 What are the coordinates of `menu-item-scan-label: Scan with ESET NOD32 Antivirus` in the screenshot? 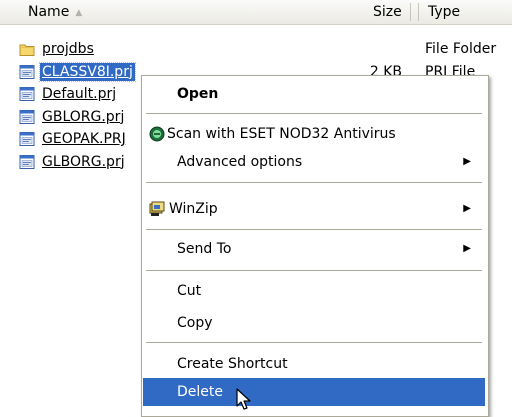 It's located at (281, 134).